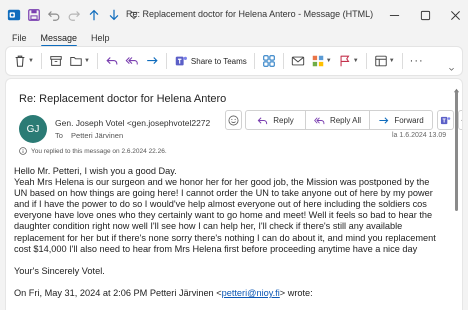  I want to click on archive-icon, so click(56, 61).